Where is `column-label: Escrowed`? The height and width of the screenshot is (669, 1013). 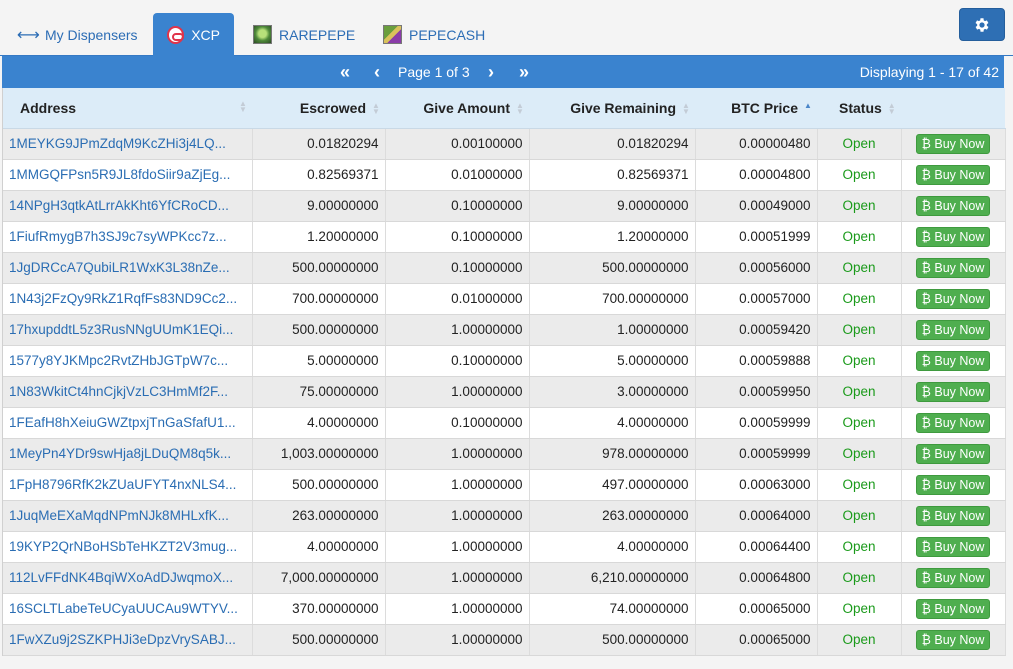 column-label: Escrowed is located at coordinates (332, 107).